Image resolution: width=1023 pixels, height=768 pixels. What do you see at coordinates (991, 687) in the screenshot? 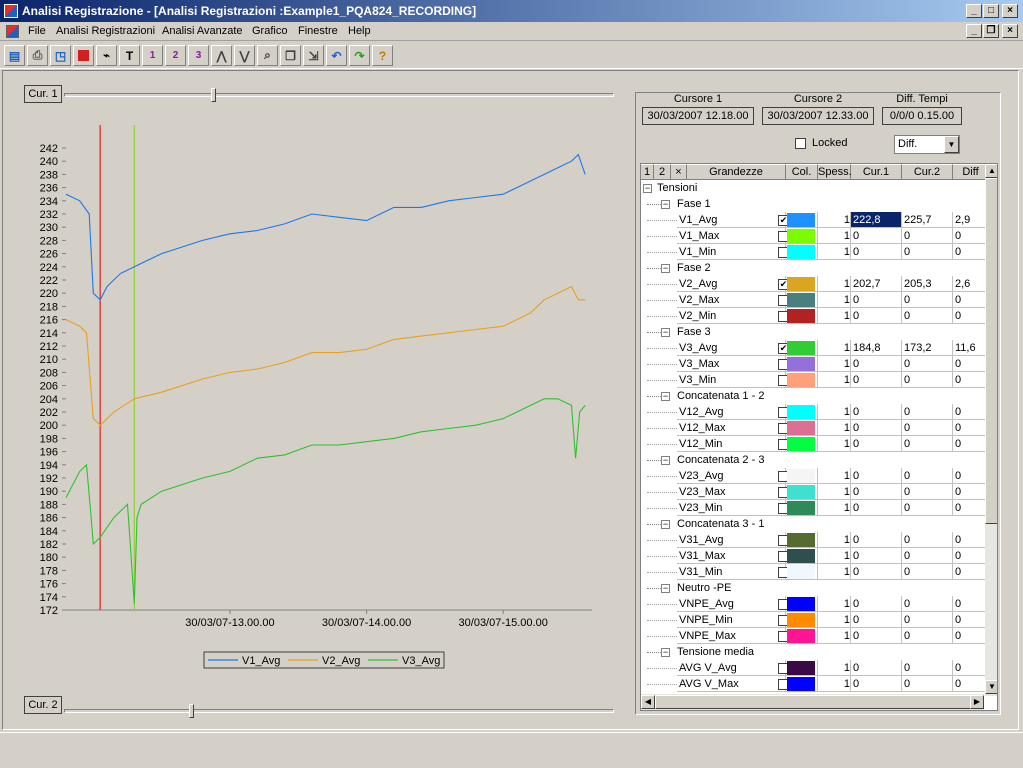
I see `scroll-down-icon: ▼` at bounding box center [991, 687].